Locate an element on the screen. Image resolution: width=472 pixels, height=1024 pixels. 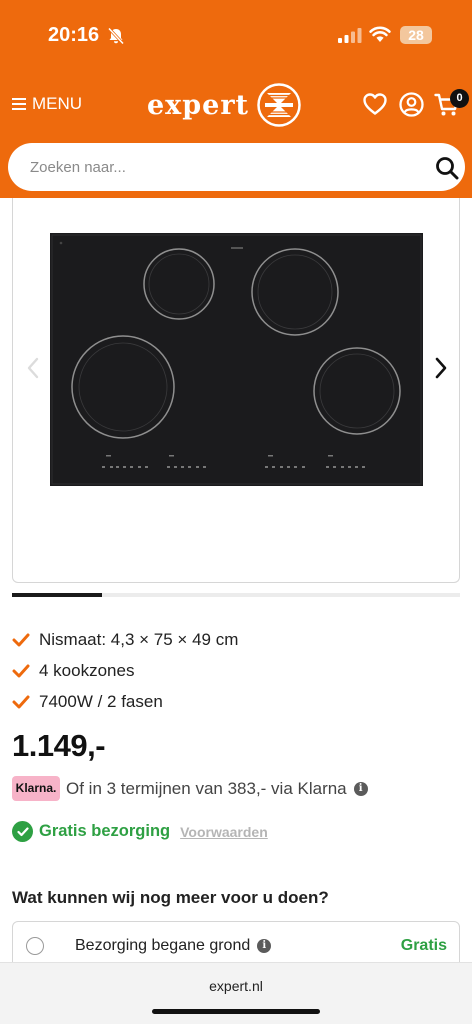
signal-icon is located at coordinates (350, 35).